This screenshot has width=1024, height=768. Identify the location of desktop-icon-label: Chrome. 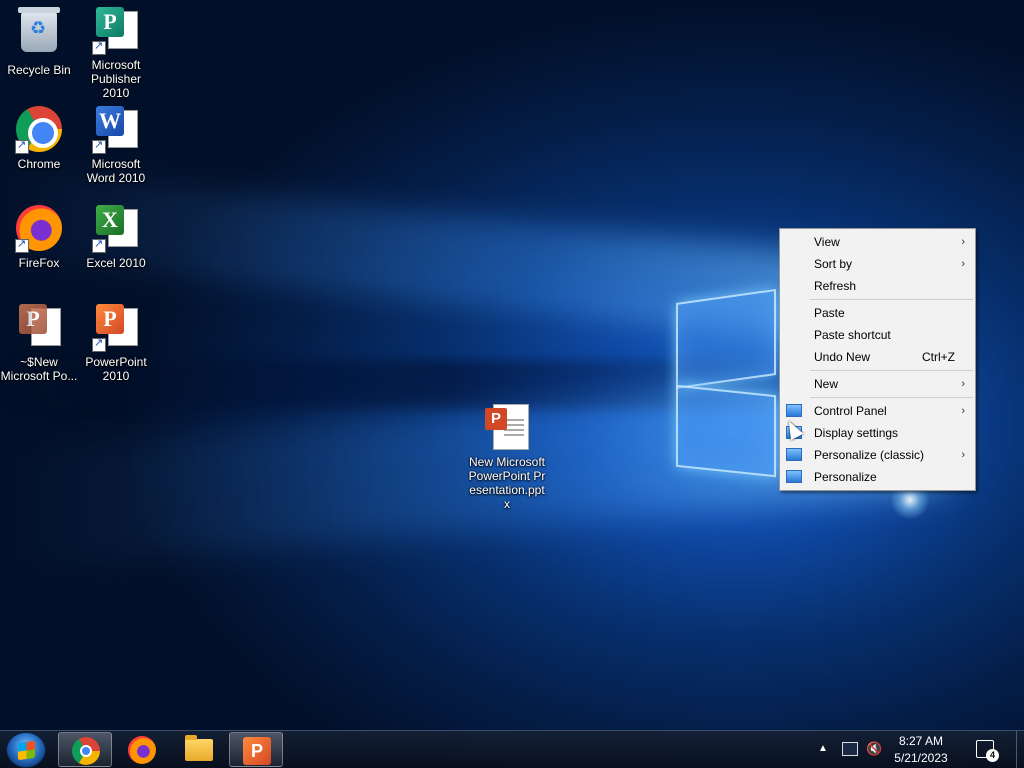
(39, 164).